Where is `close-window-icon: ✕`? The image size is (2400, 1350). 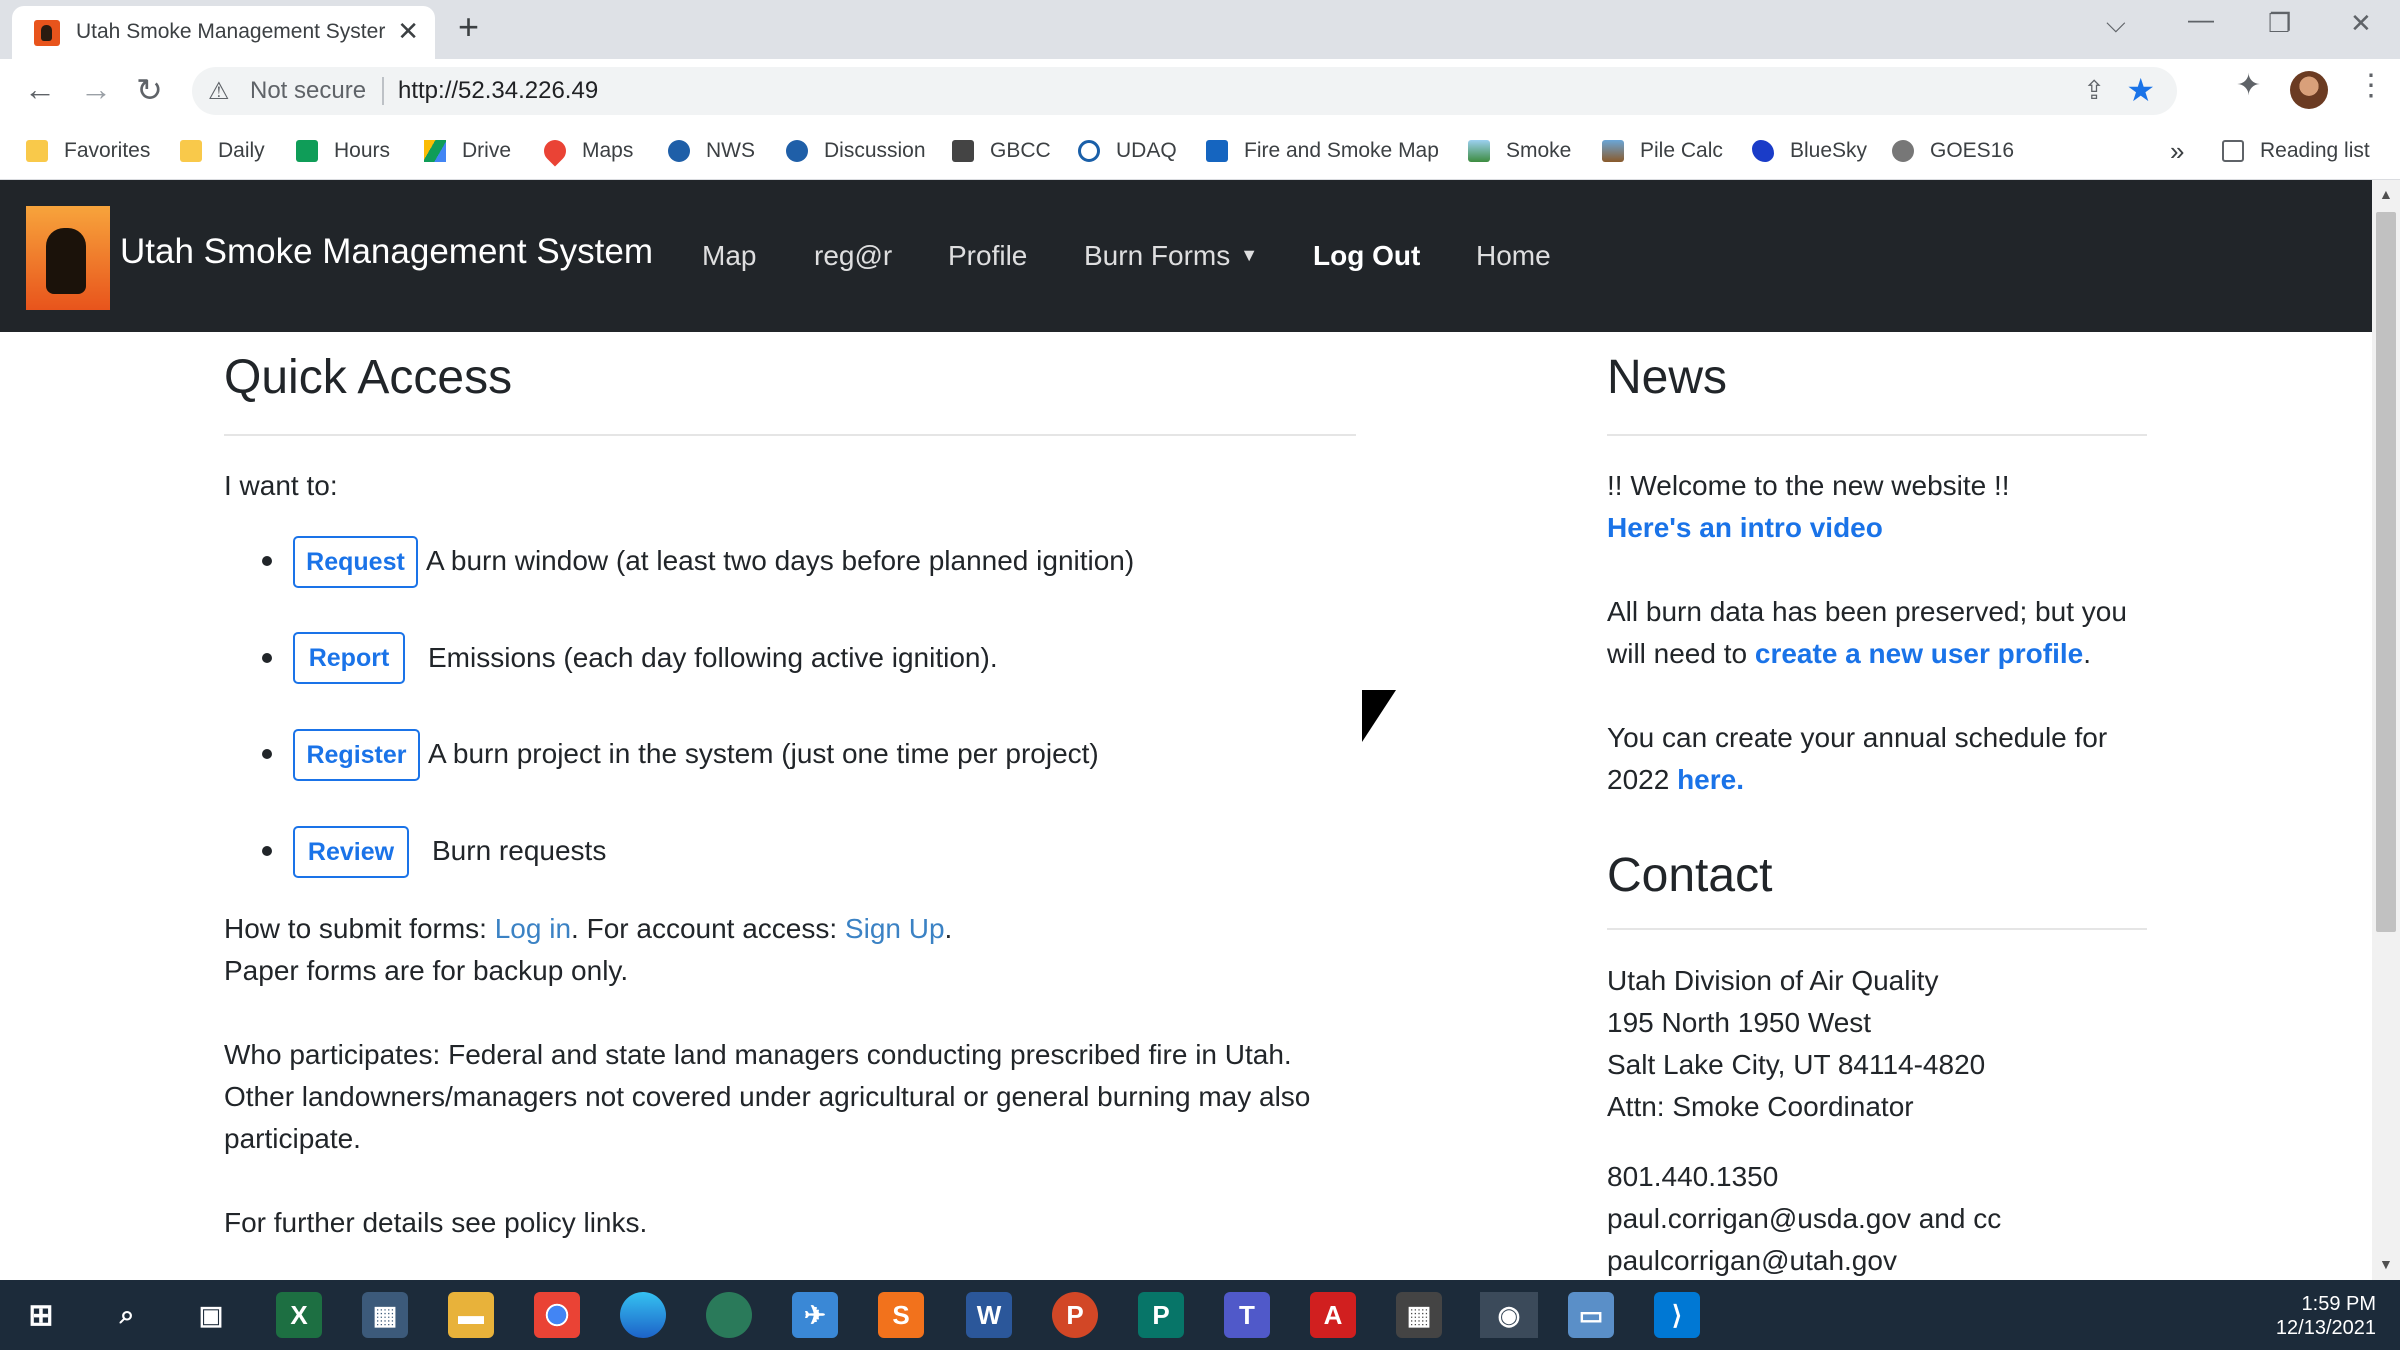
close-window-icon: ✕ is located at coordinates (2361, 23).